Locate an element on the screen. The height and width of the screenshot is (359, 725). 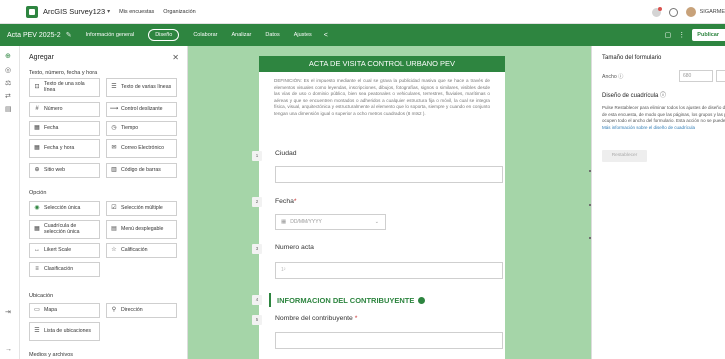
add-barcode: ▥ Código de barras is located at coordinates (141, 170).